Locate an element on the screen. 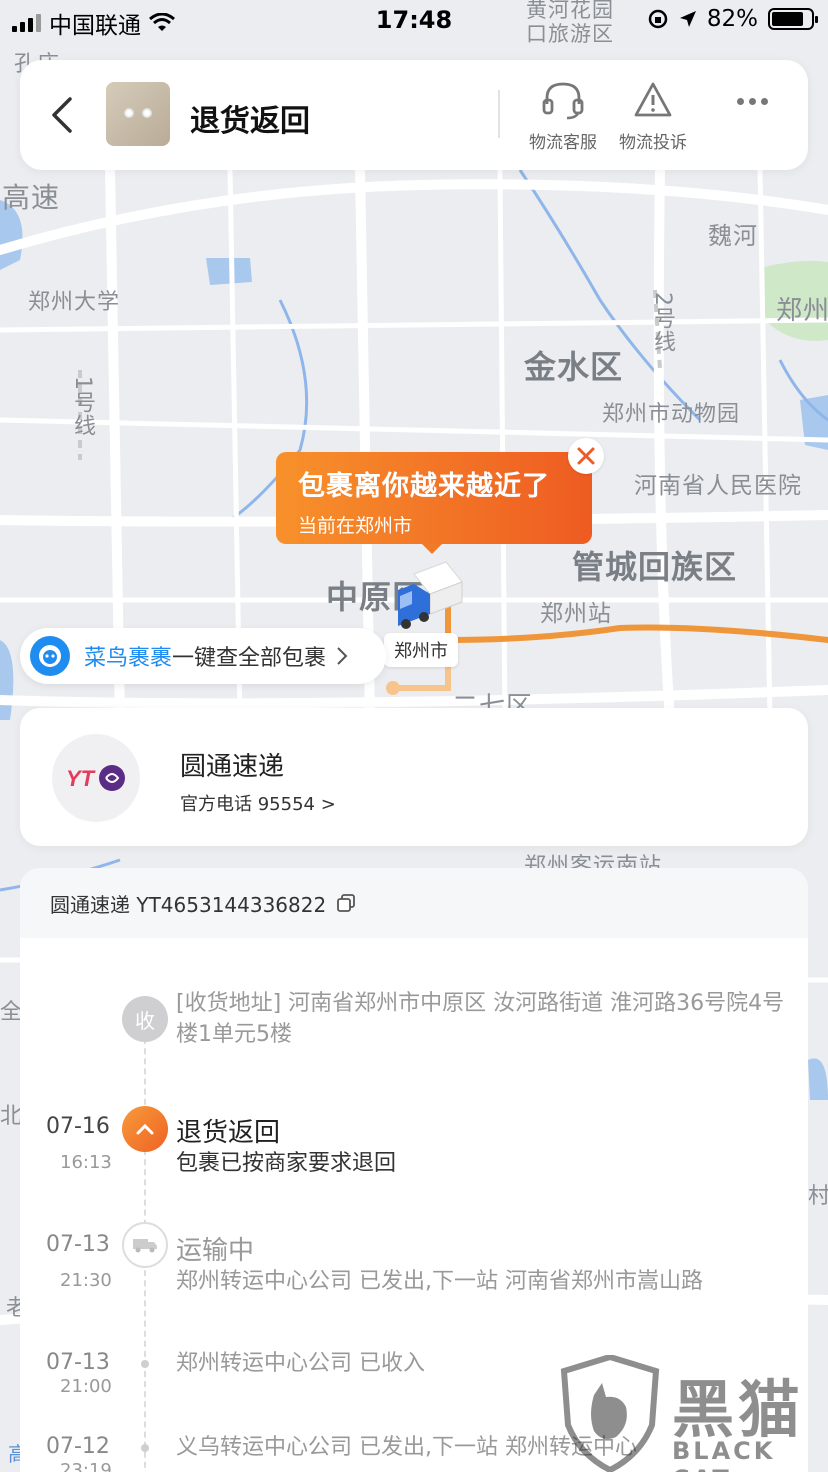  return-node-icon is located at coordinates (145, 1129).